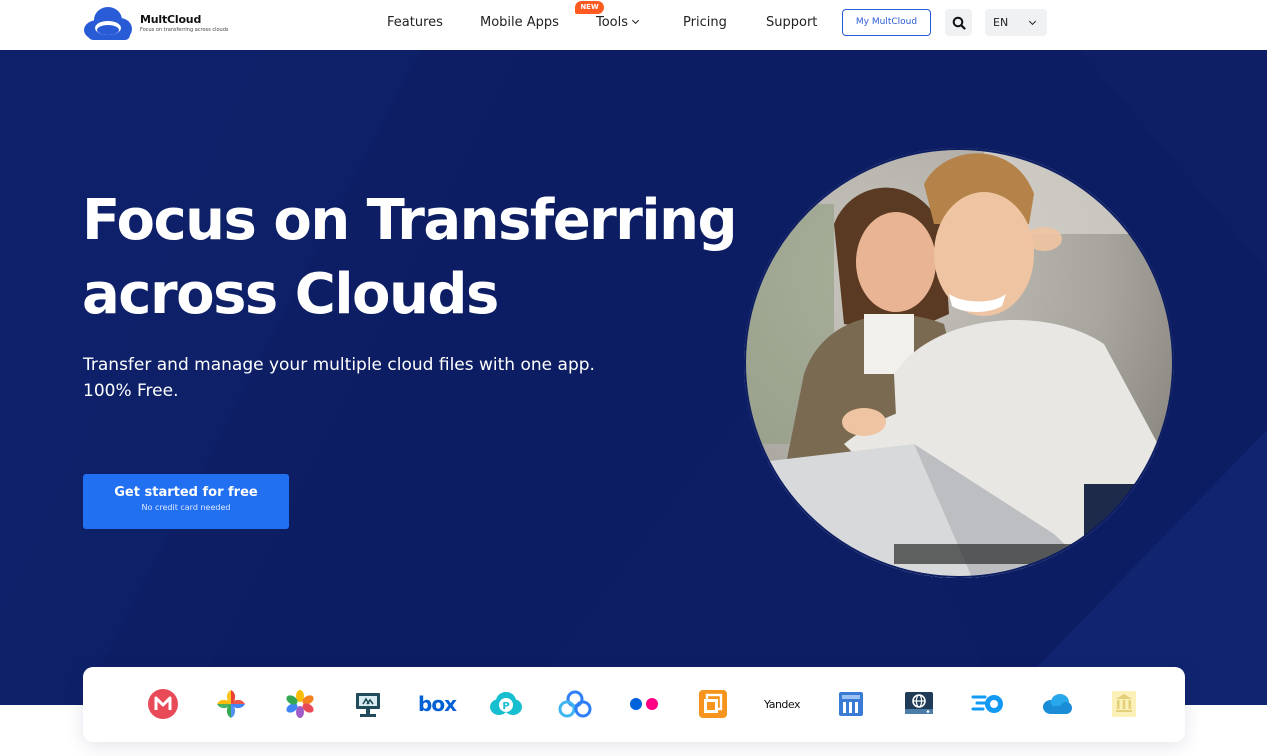  Describe the element at coordinates (988, 704) in the screenshot. I see `mediafire-icon` at that location.